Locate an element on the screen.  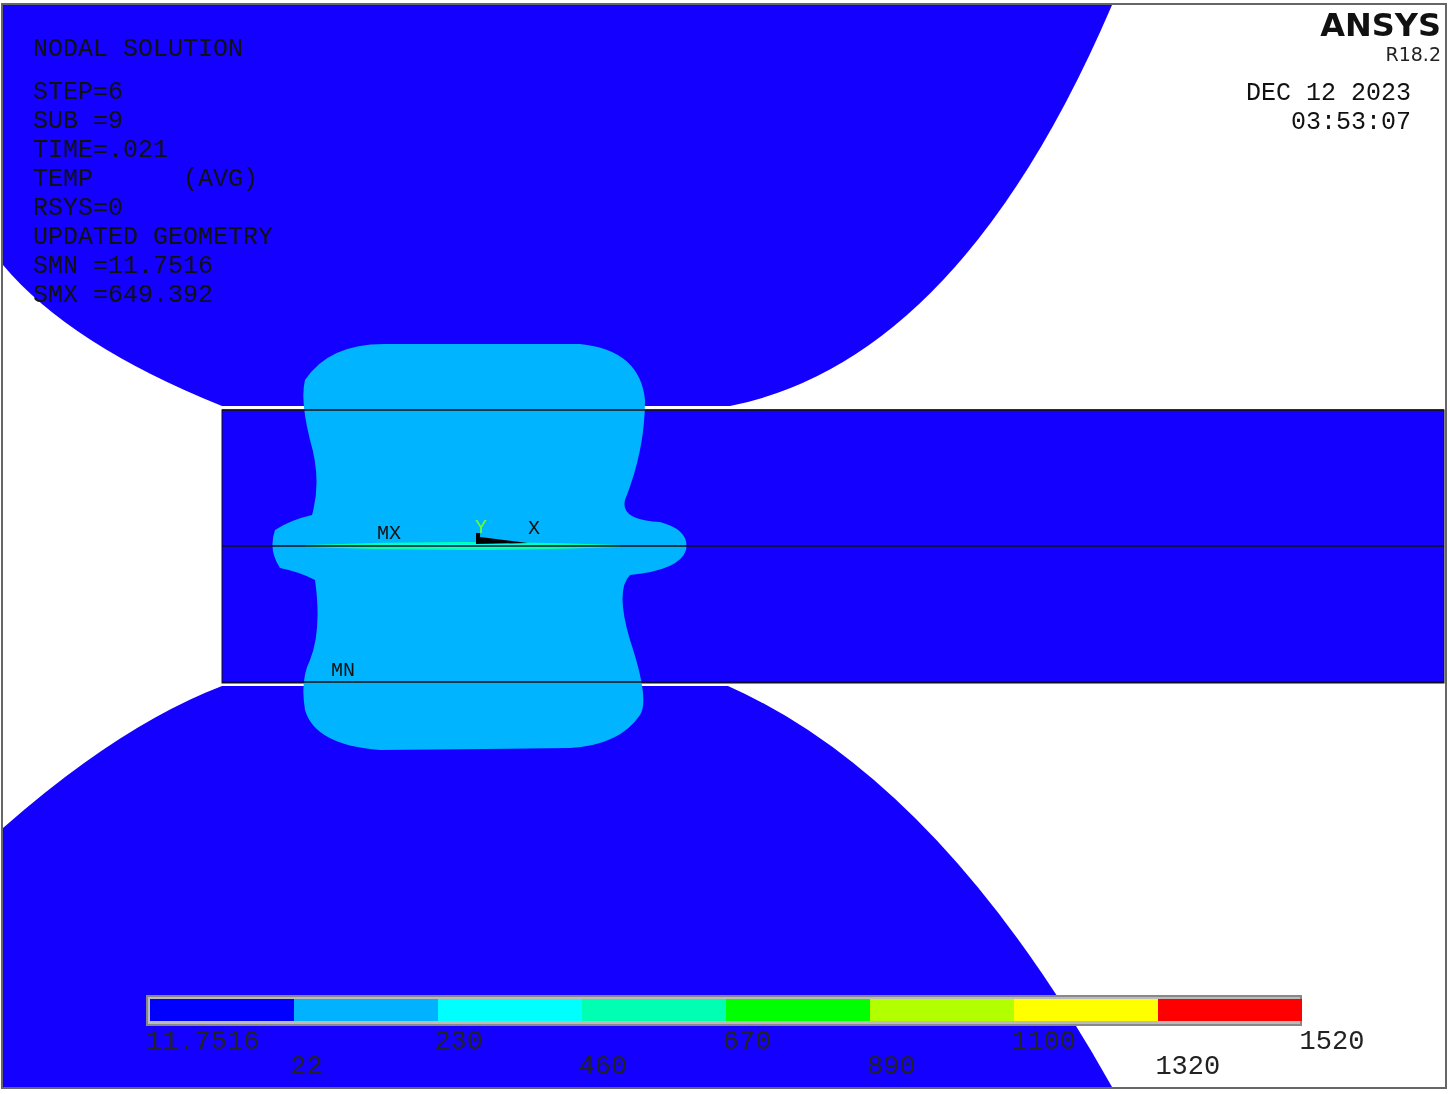
legend-label: 11.7516 is located at coordinates (203, 1042).